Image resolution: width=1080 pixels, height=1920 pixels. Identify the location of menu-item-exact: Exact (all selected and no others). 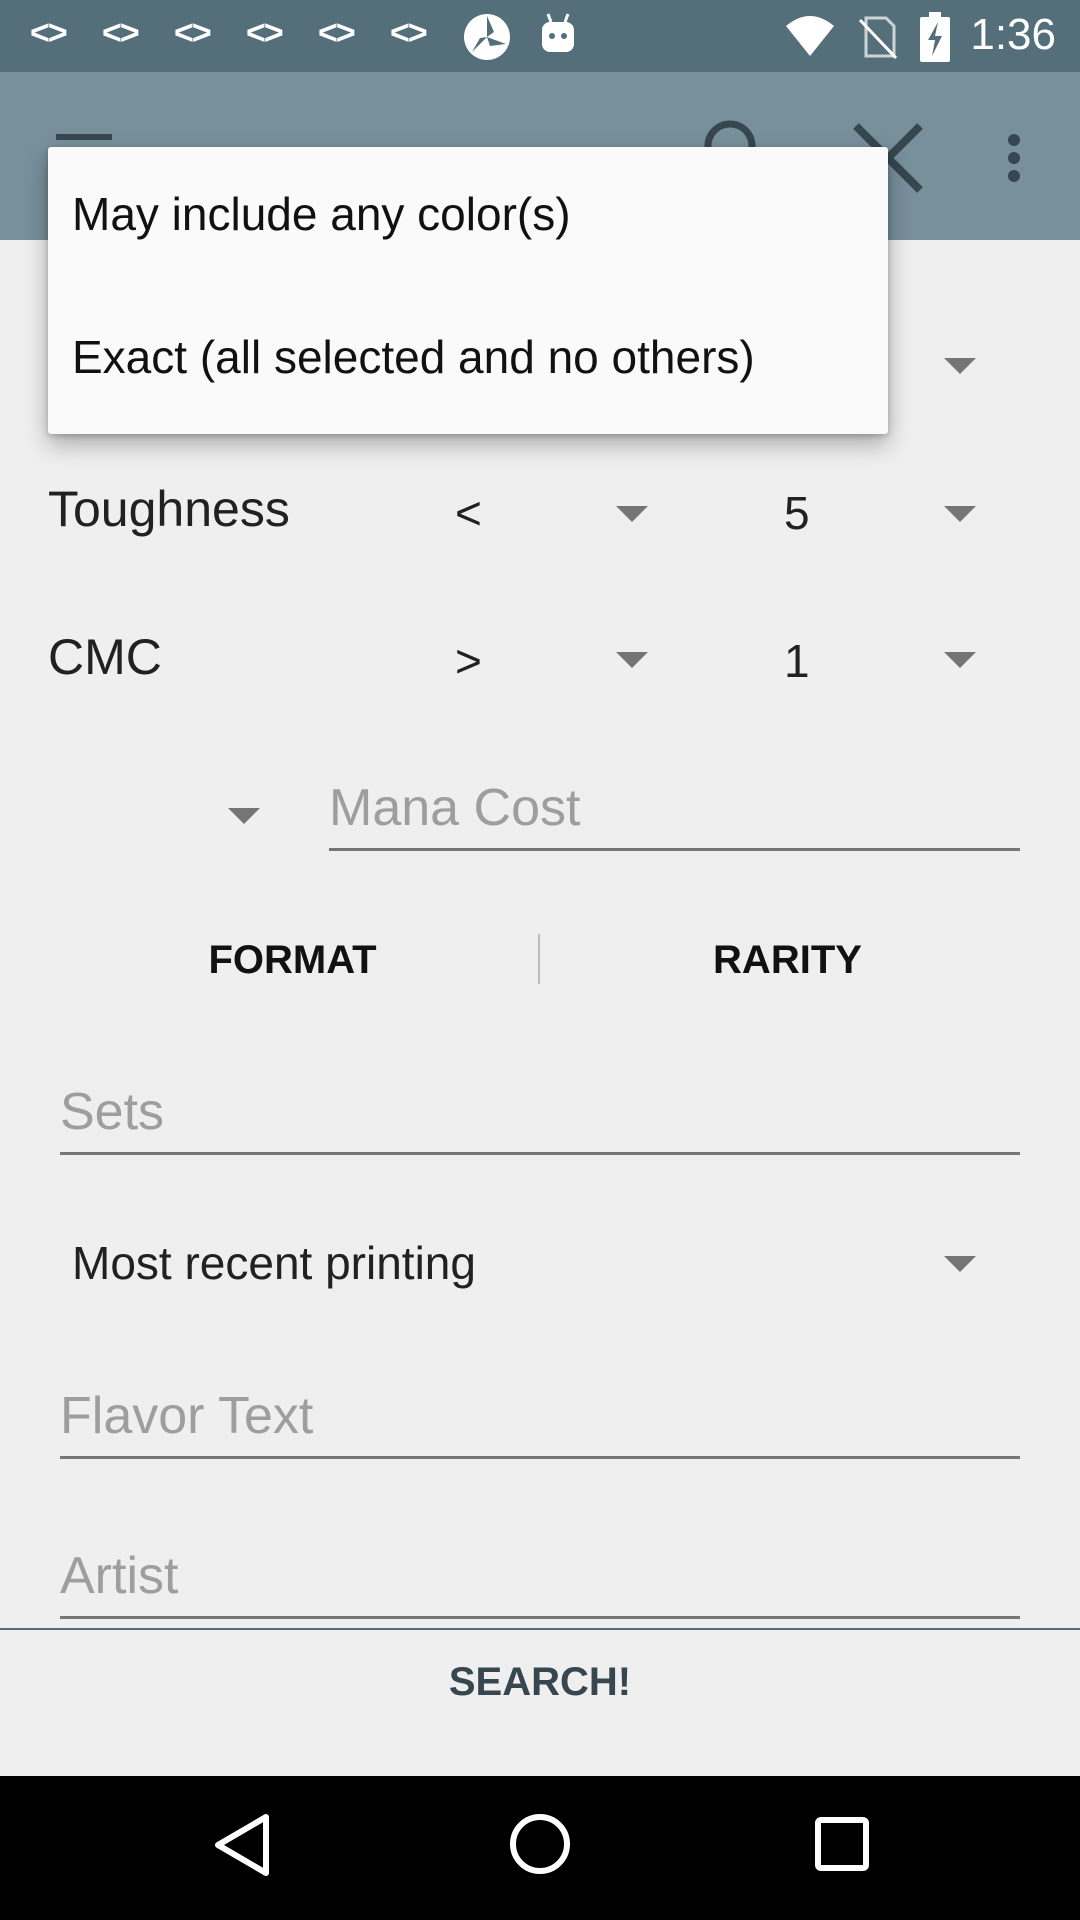
(413, 357).